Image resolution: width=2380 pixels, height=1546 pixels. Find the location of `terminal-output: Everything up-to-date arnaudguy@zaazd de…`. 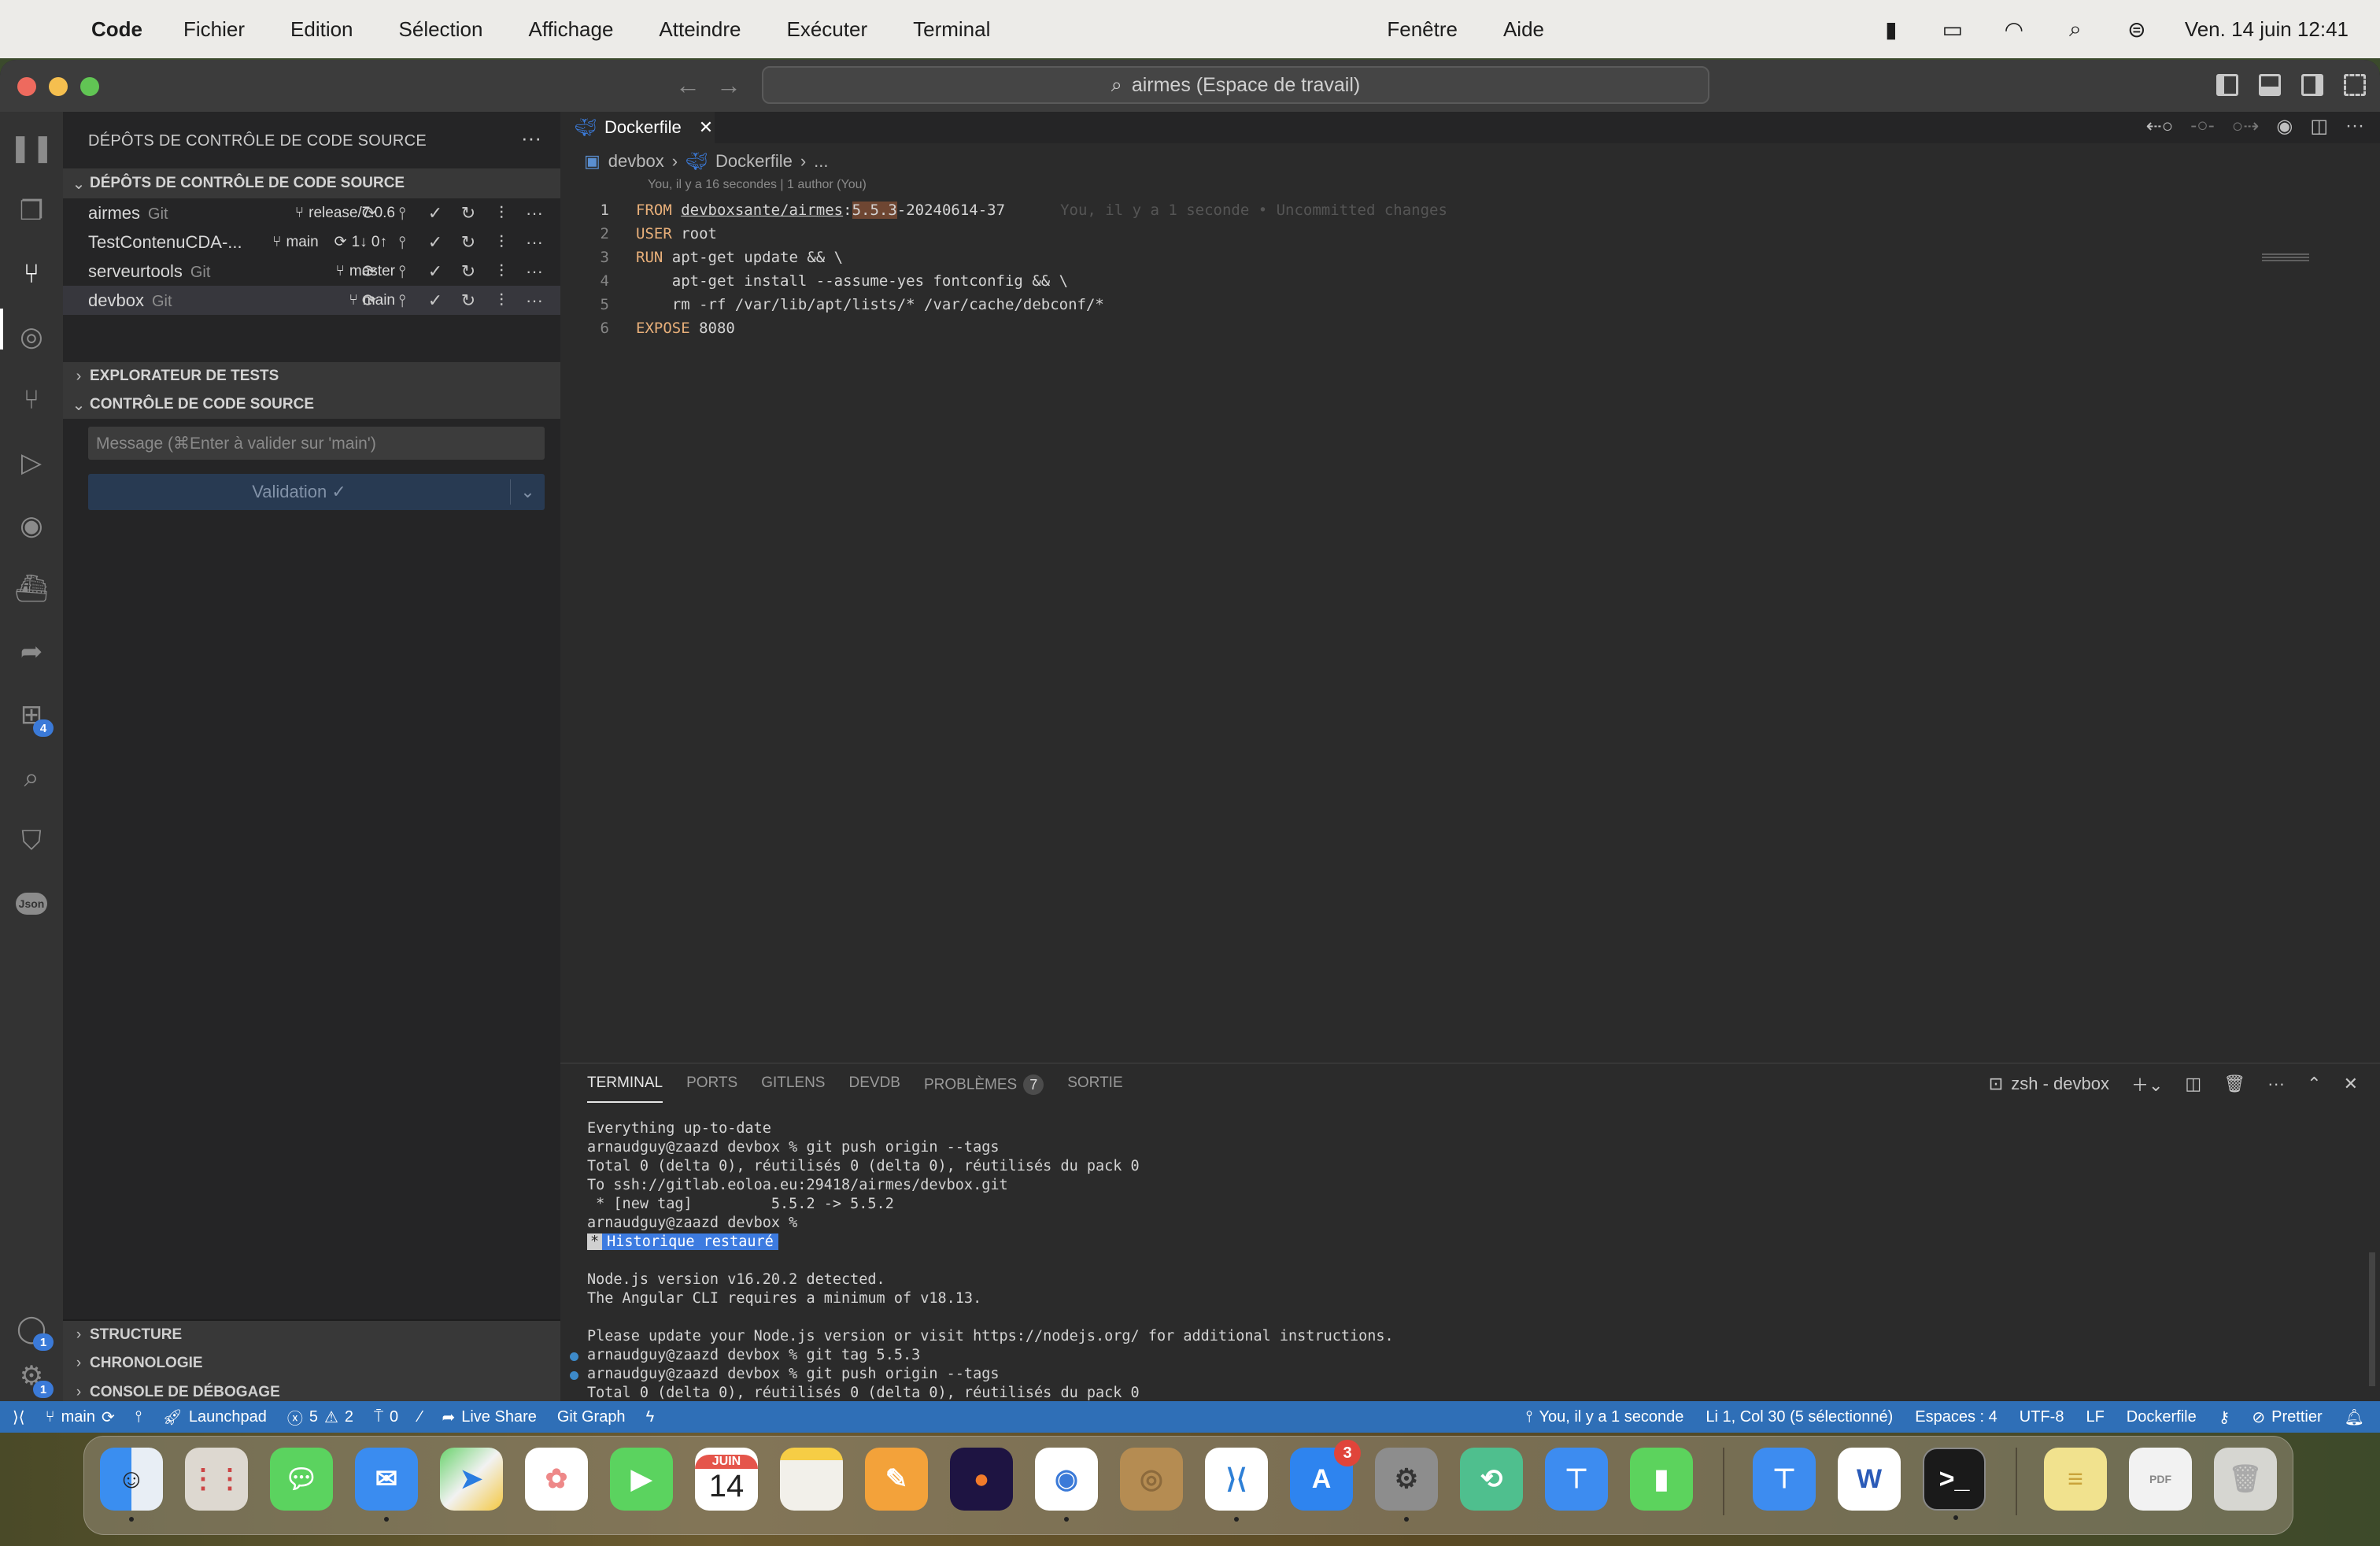

terminal-output: Everything up-to-date arnaudguy@zaazd de… is located at coordinates (982, 1276).